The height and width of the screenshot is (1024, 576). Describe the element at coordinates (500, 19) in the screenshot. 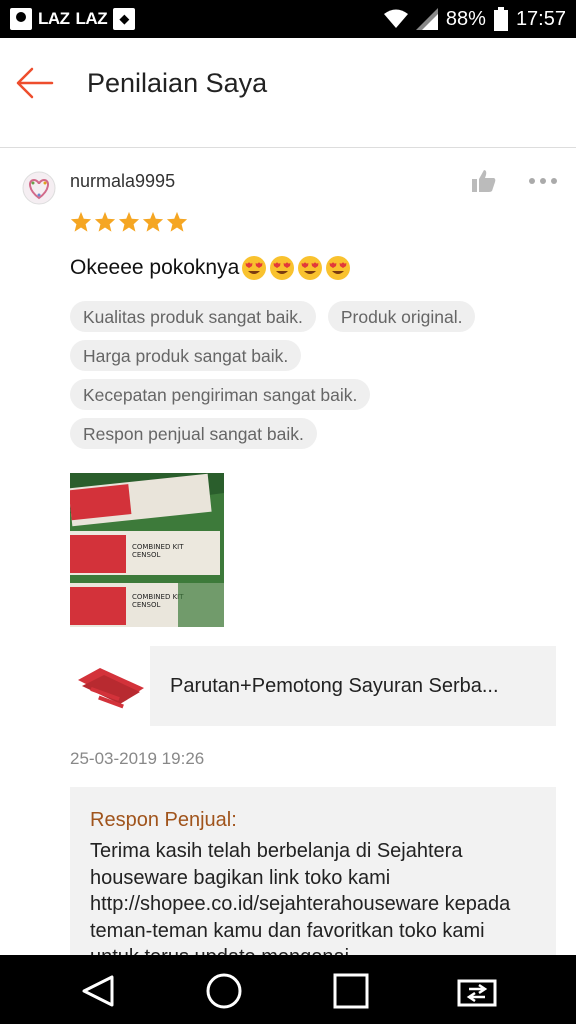

I see `battery-icon` at that location.